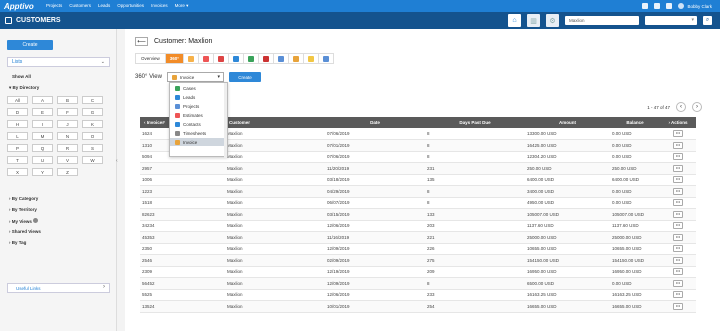  I want to click on view-create-button: Create, so click(244, 77).